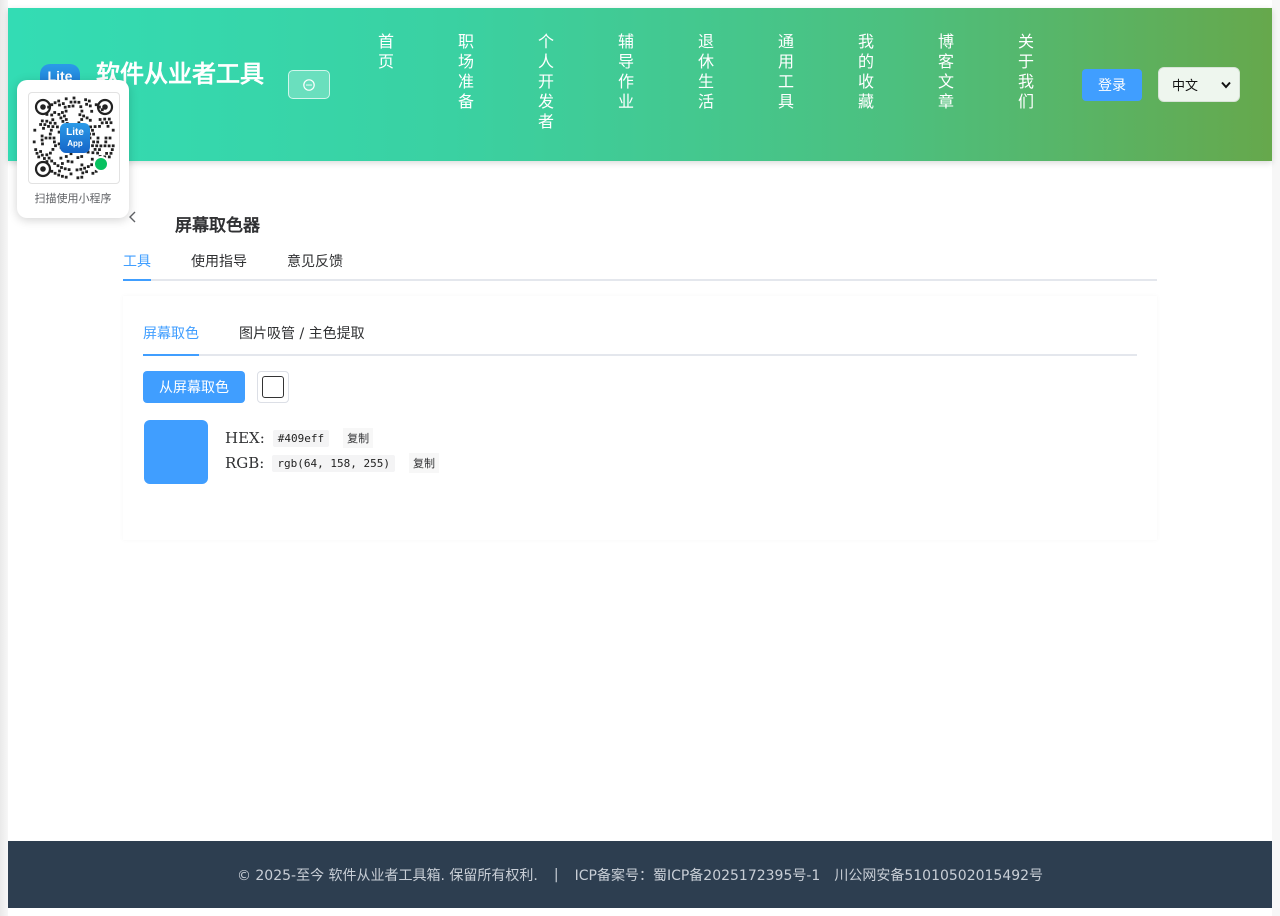 This screenshot has height=916, width=1280. Describe the element at coordinates (245, 463) in the screenshot. I see `rgb-label: RGB:` at that location.